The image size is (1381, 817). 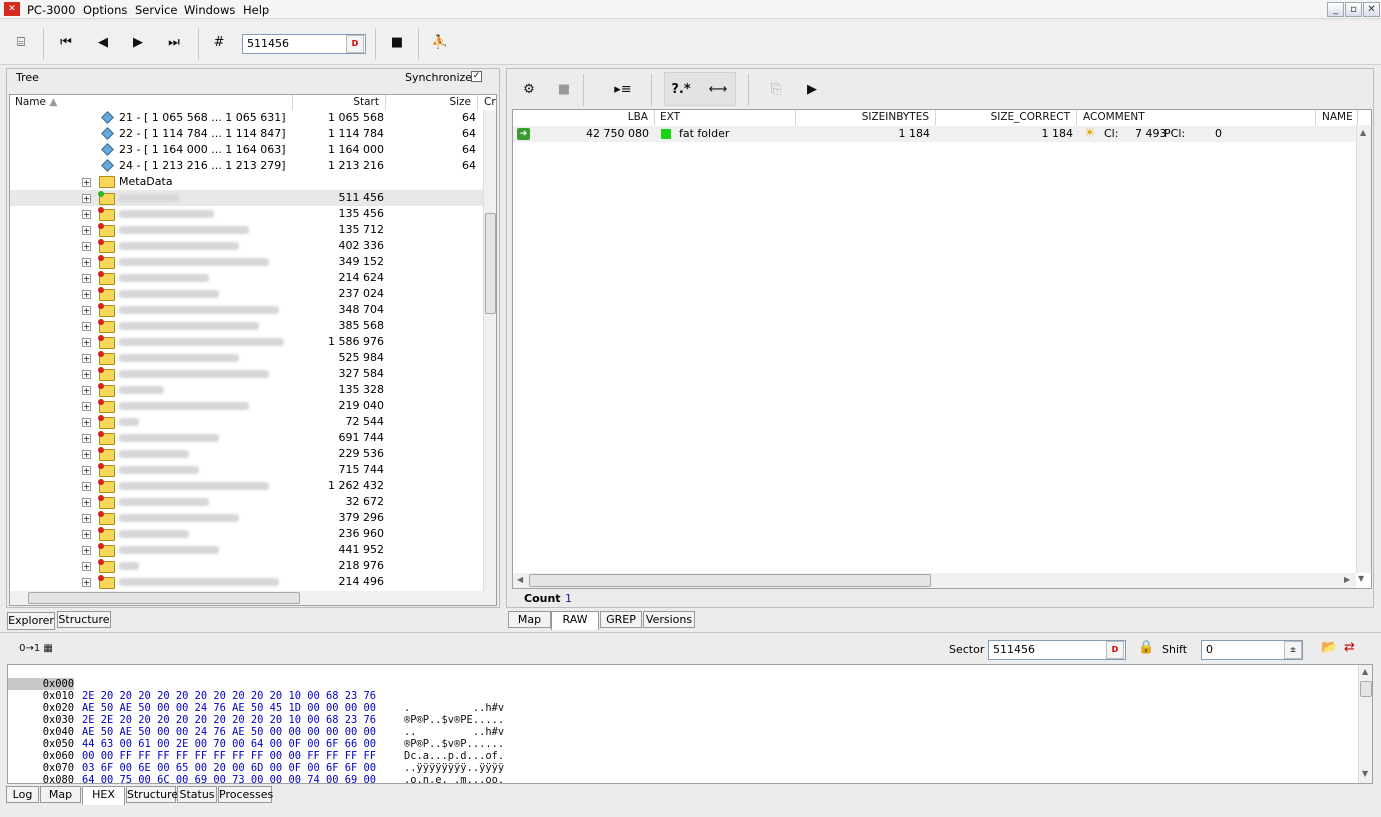 What do you see at coordinates (247, 406) in the screenshot?
I see `tree-folder-row: + 219 040` at bounding box center [247, 406].